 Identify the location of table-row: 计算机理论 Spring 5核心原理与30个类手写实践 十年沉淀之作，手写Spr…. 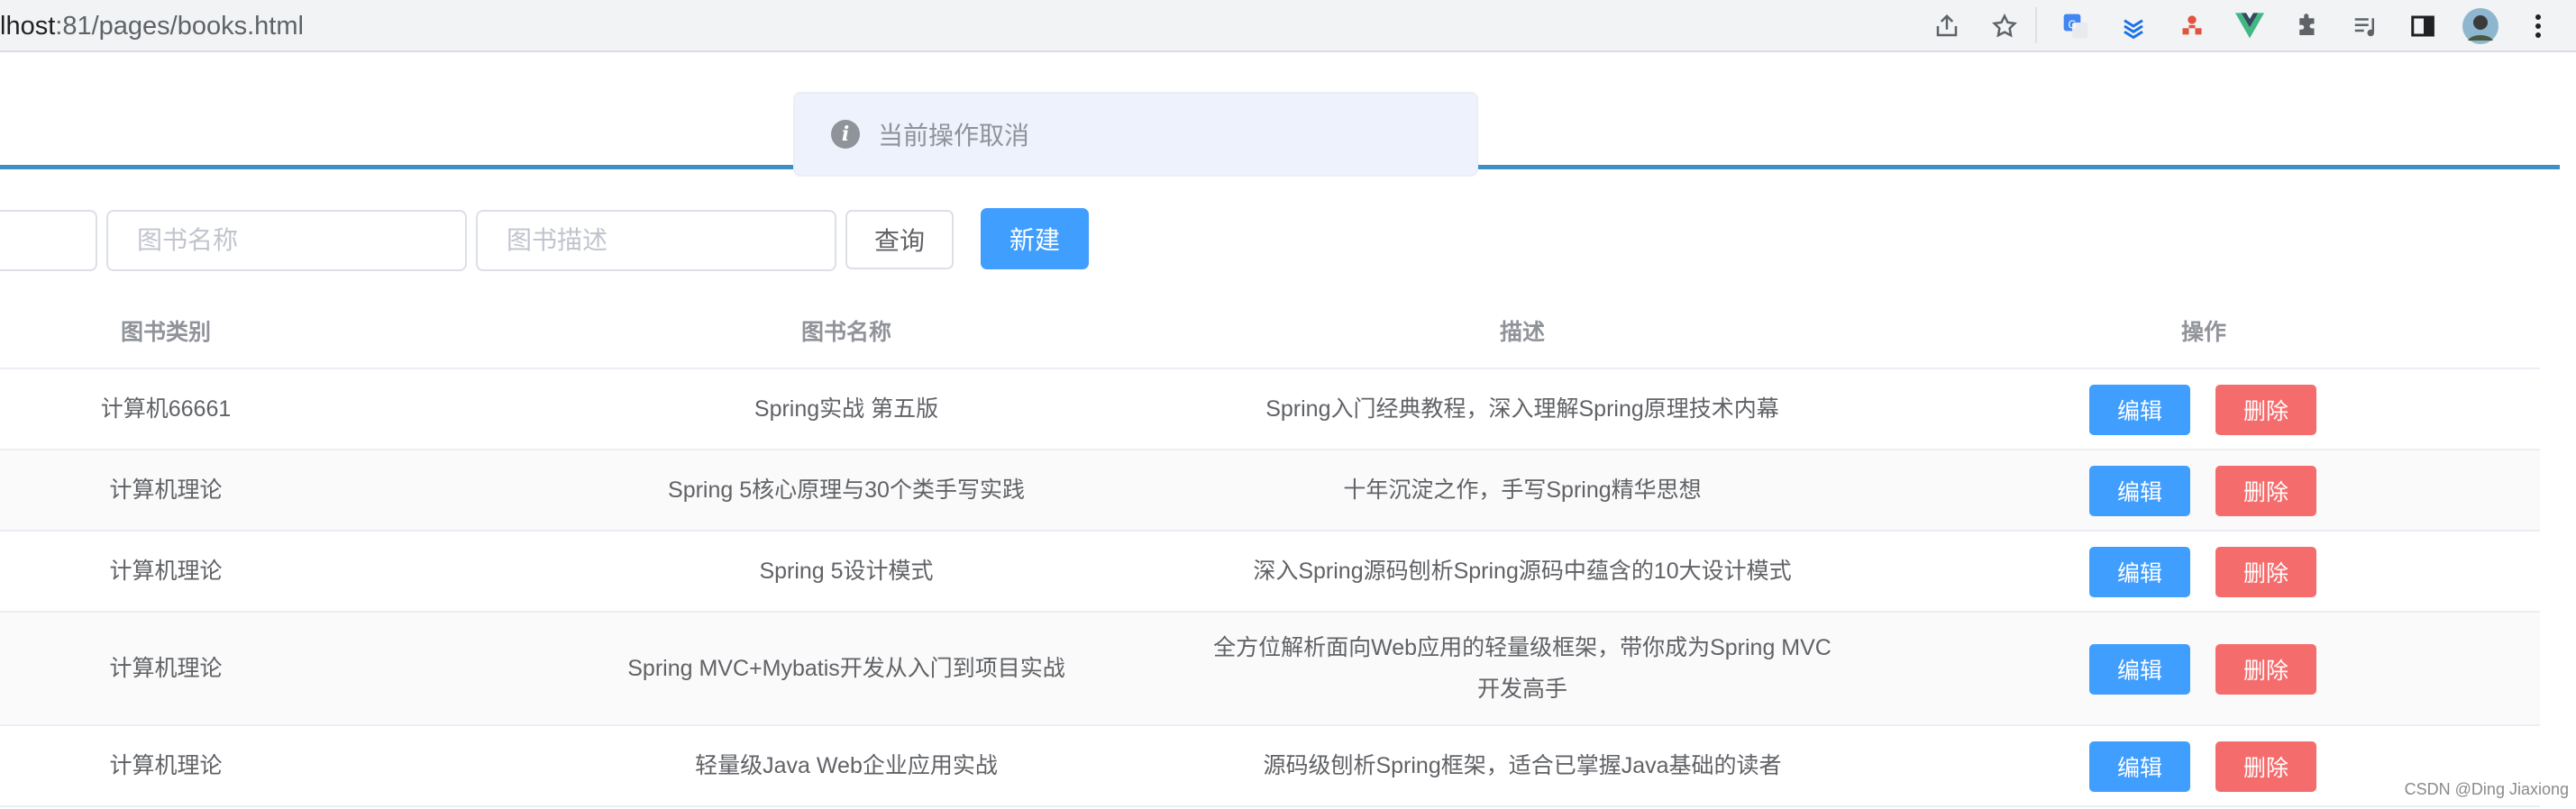
(1270, 491).